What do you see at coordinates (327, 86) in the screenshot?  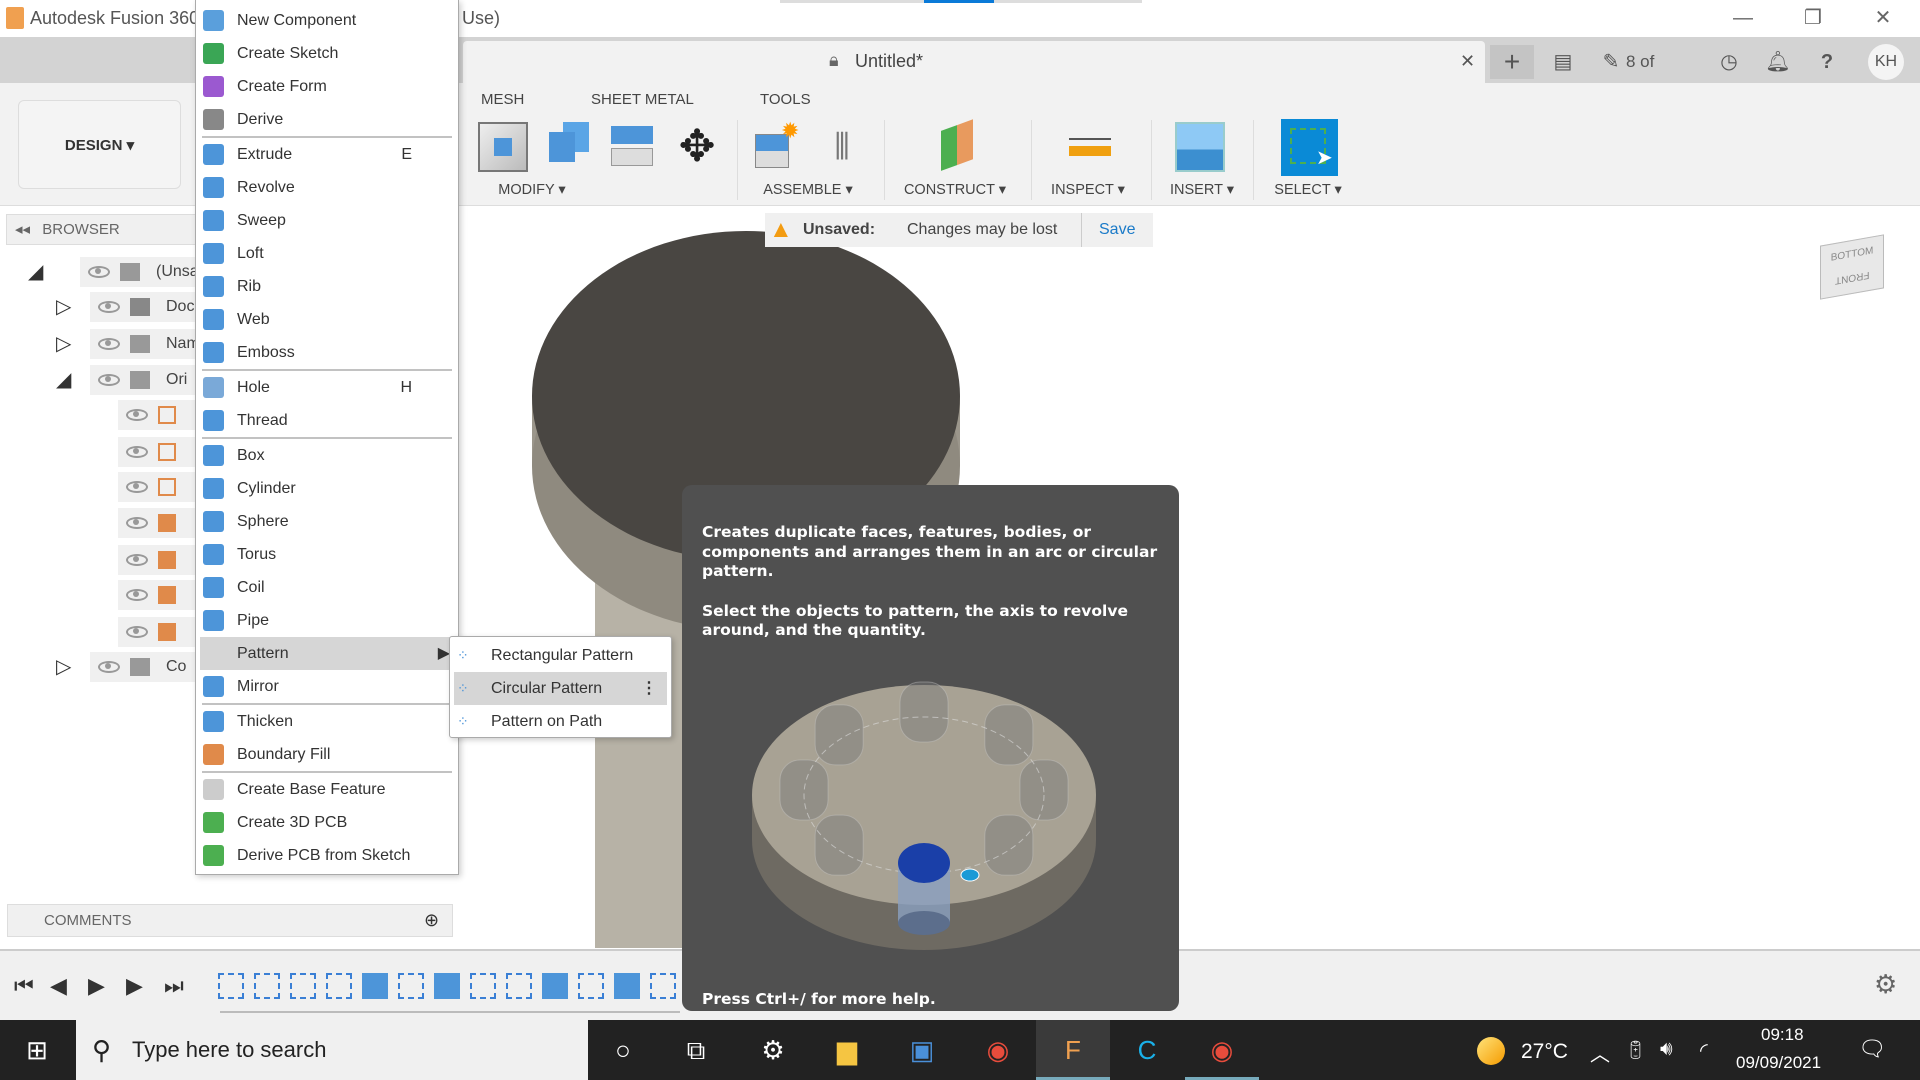 I see `menu-item-create-form: Create Form` at bounding box center [327, 86].